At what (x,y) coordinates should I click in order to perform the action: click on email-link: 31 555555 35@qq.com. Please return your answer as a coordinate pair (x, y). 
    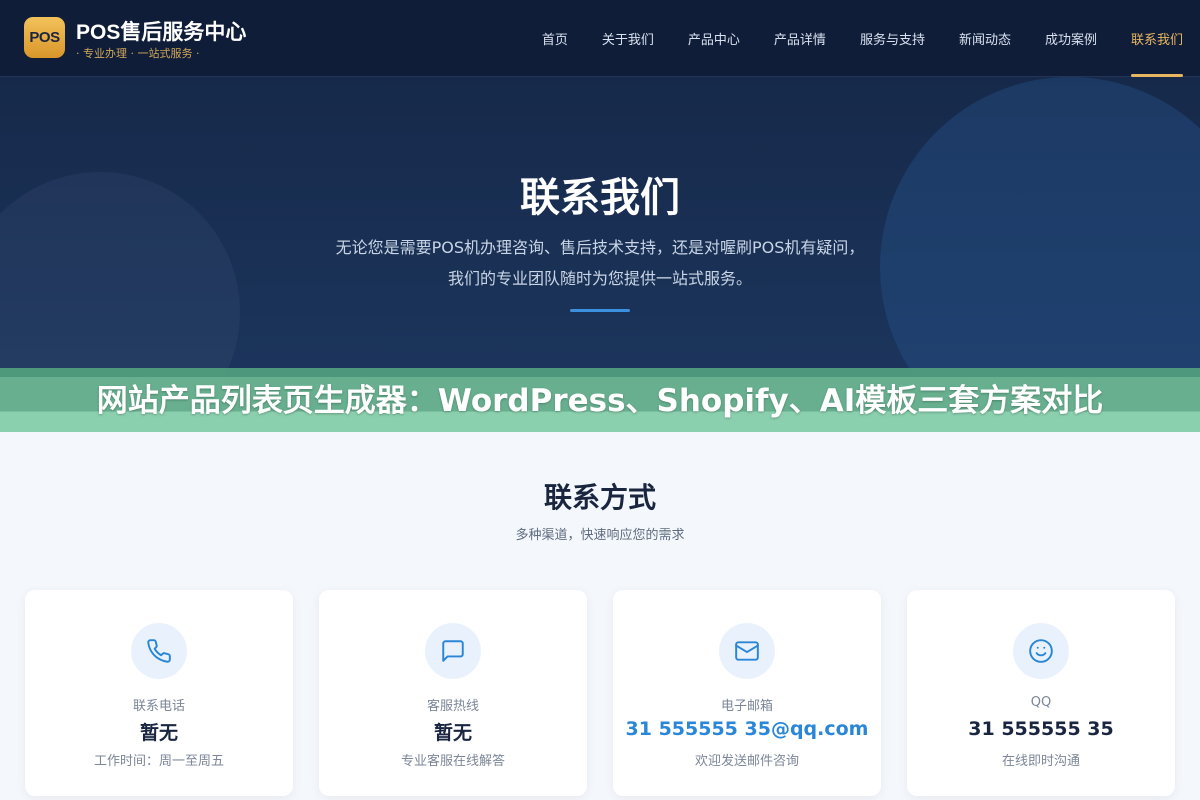
    Looking at the image, I should click on (747, 729).